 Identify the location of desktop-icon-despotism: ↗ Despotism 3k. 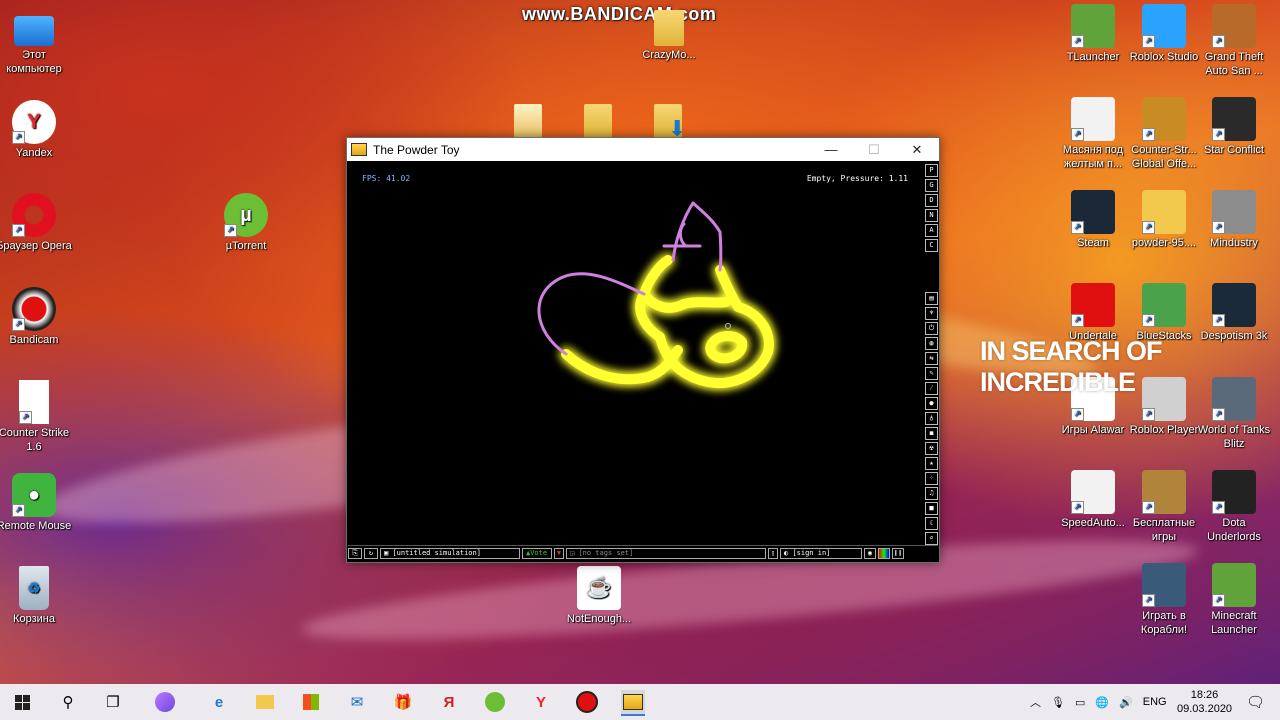
(1234, 313).